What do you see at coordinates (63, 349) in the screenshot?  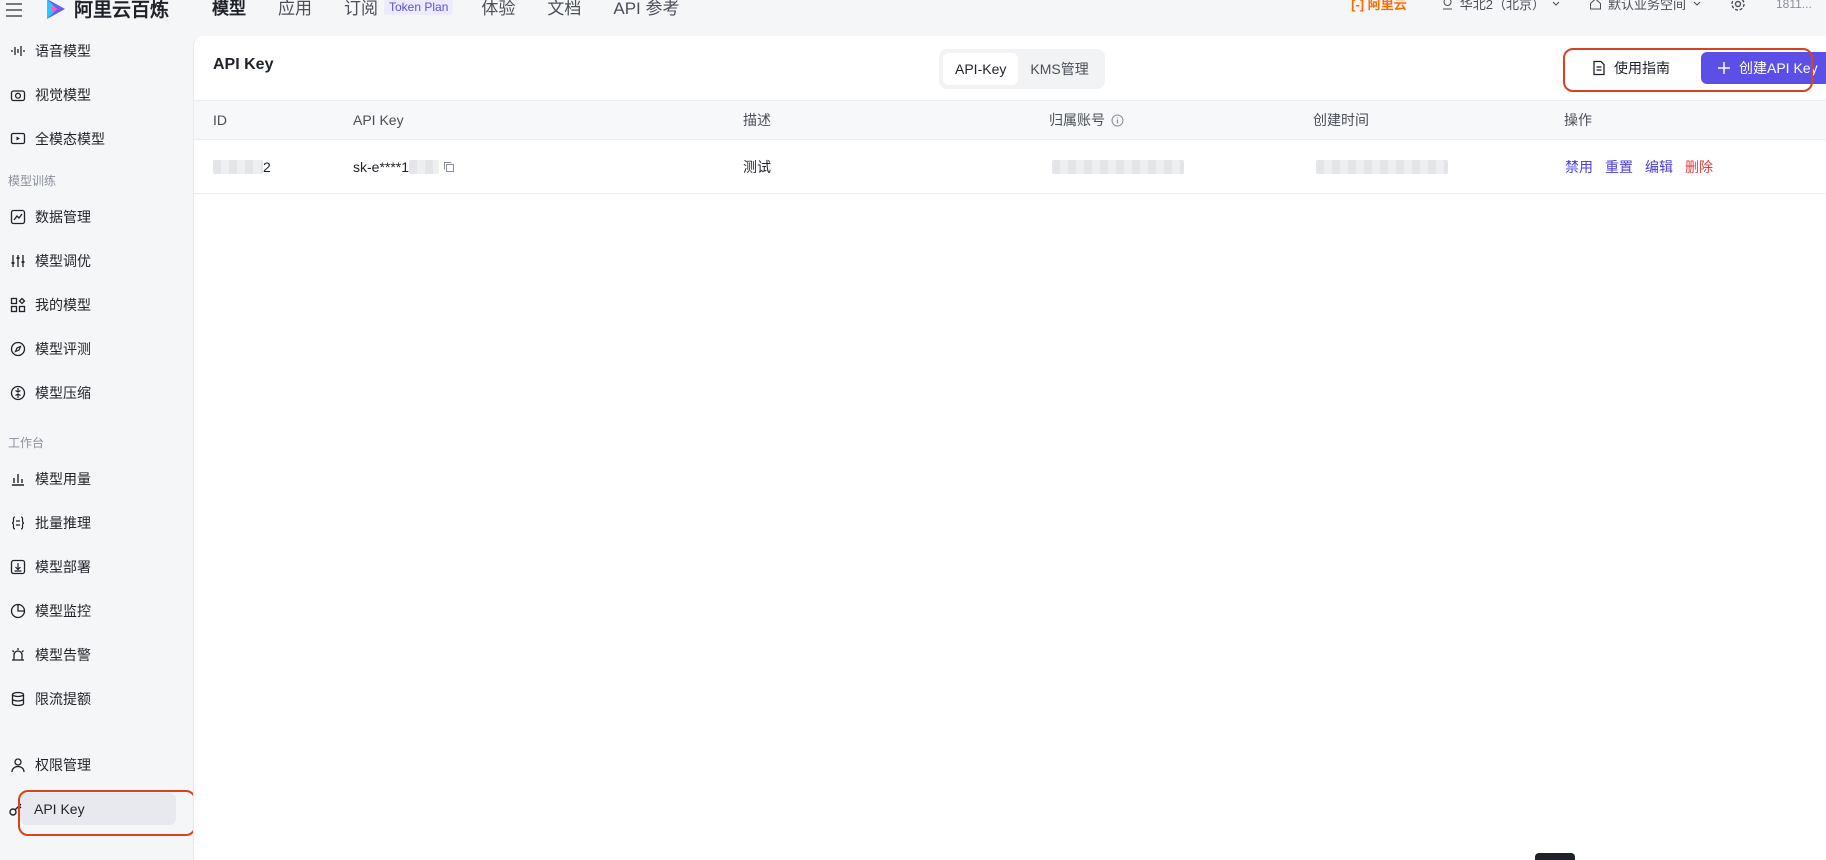 I see `sidebar-item-label: 模型评测` at bounding box center [63, 349].